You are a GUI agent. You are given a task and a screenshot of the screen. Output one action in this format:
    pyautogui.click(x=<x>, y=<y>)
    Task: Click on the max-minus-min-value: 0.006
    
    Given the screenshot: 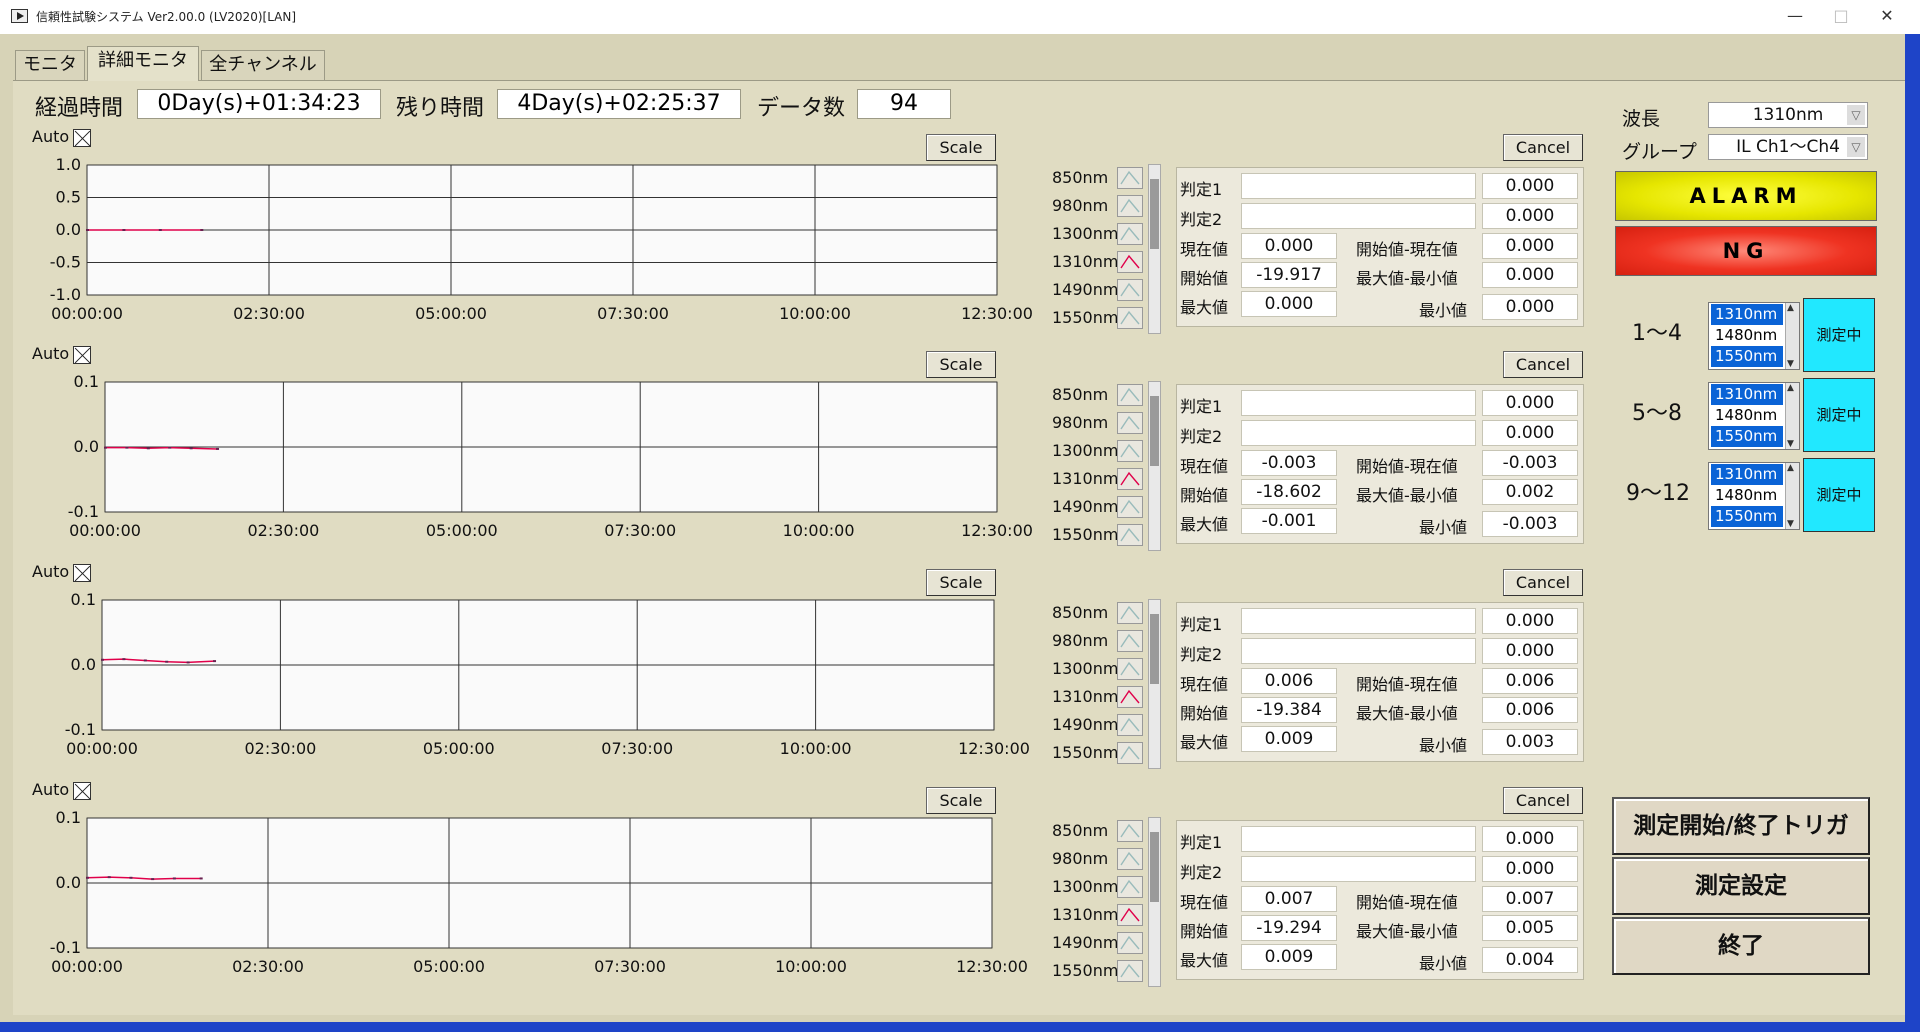 What is the action you would take?
    pyautogui.click(x=1530, y=710)
    